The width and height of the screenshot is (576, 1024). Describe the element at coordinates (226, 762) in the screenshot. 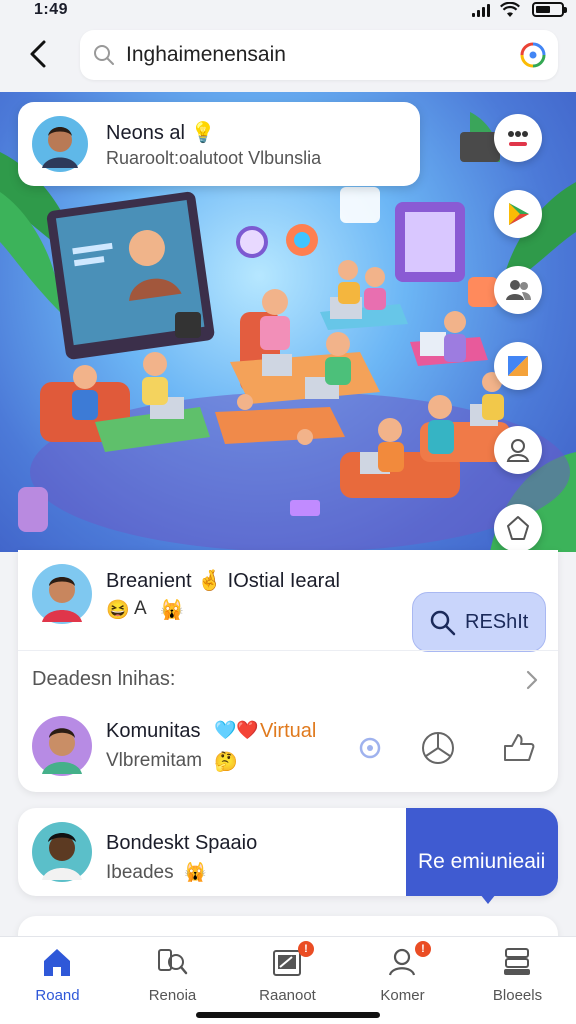

I see `emoji: 🤔` at that location.